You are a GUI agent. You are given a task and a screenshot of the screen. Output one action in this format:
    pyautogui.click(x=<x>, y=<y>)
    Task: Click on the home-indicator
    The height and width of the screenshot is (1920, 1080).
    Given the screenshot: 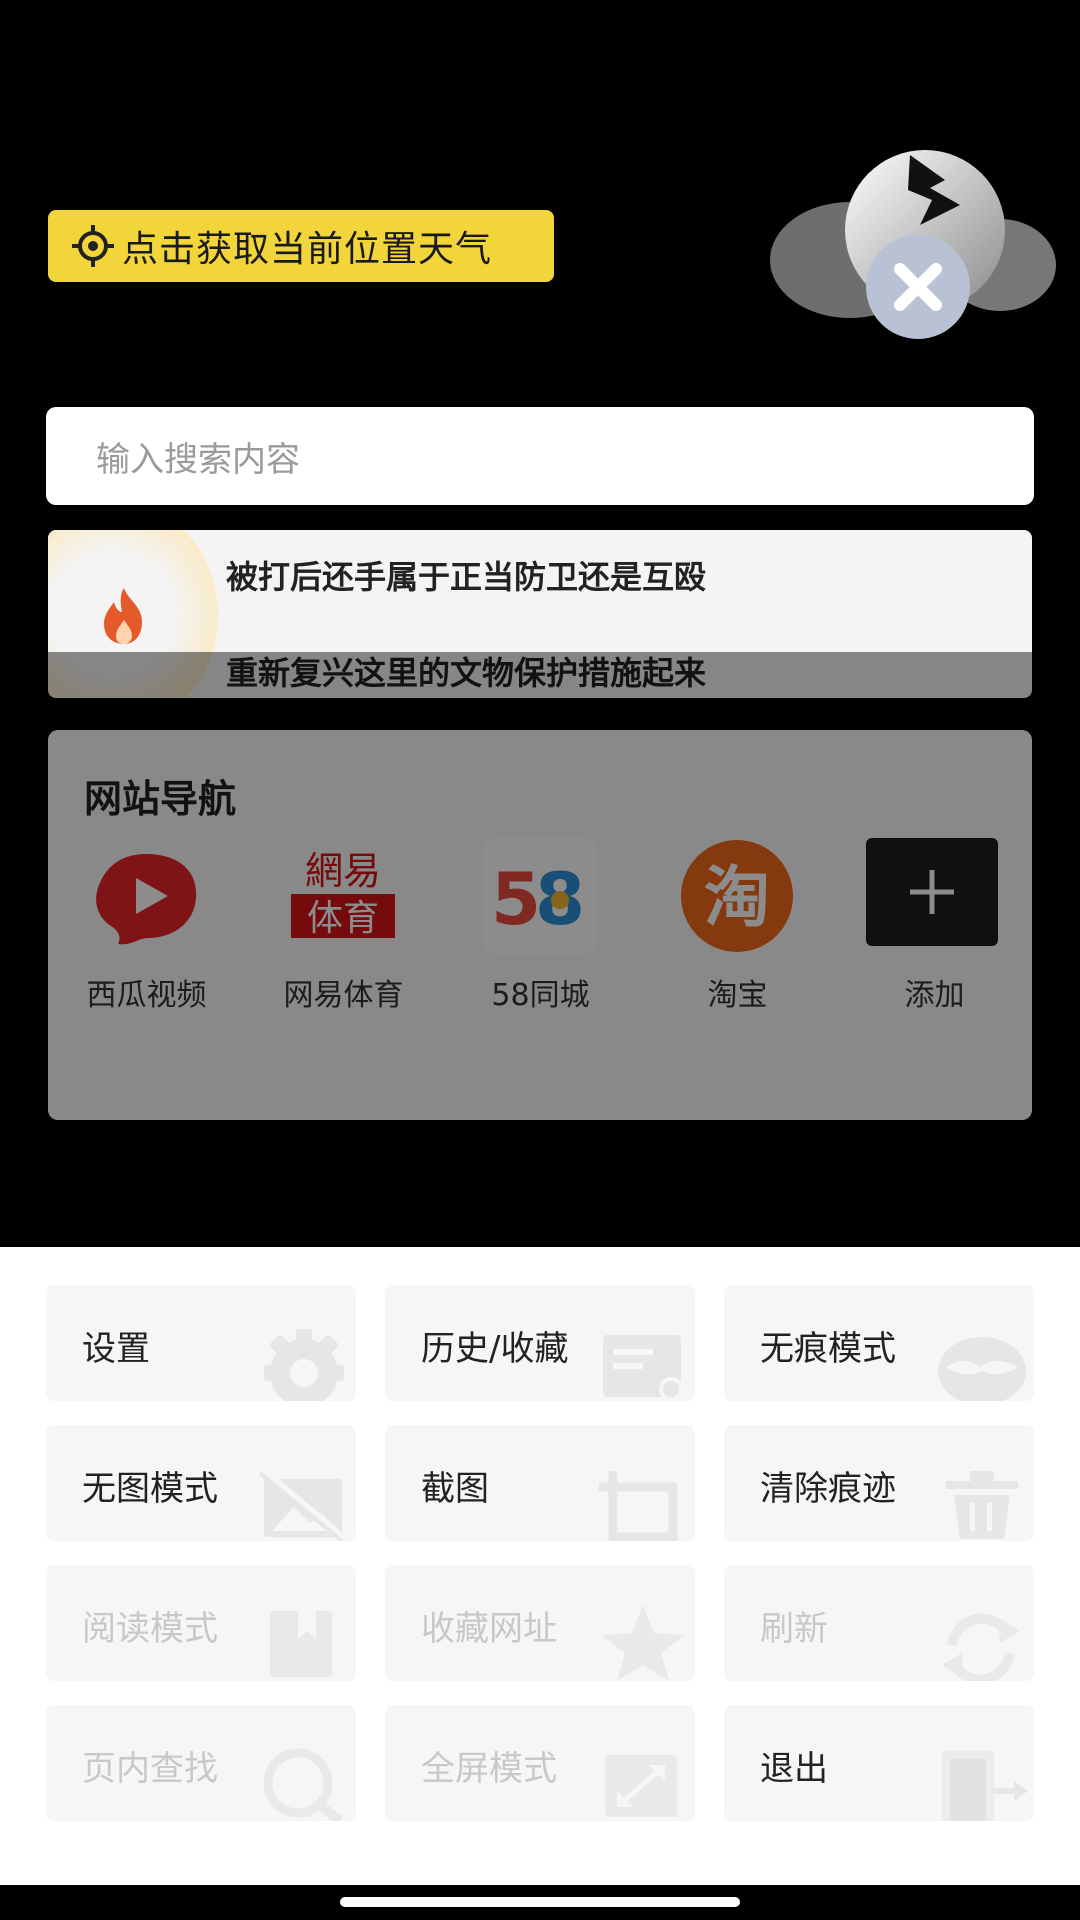 What is the action you would take?
    pyautogui.click(x=540, y=1902)
    